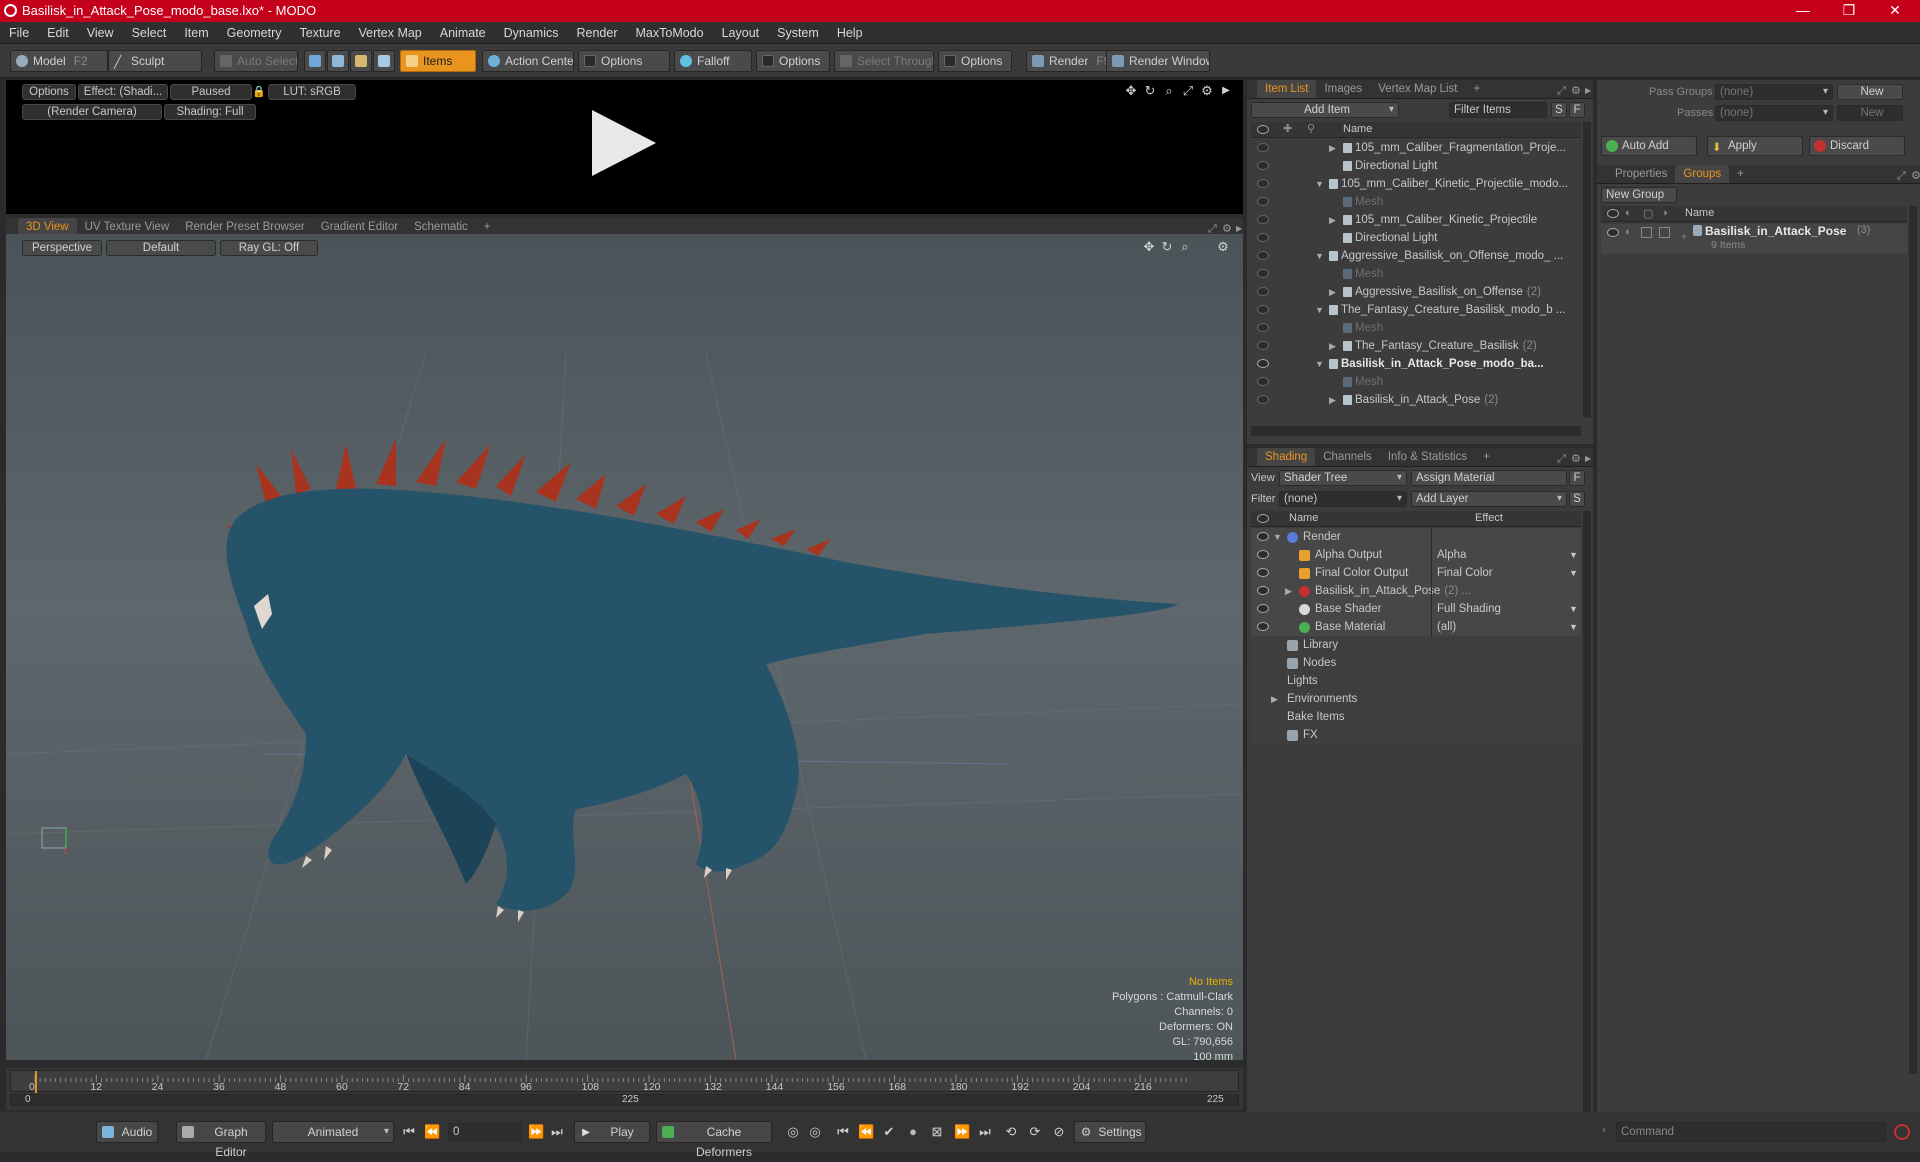 This screenshot has height=1162, width=1920. I want to click on shader-row: Bake Items, so click(1416, 717).